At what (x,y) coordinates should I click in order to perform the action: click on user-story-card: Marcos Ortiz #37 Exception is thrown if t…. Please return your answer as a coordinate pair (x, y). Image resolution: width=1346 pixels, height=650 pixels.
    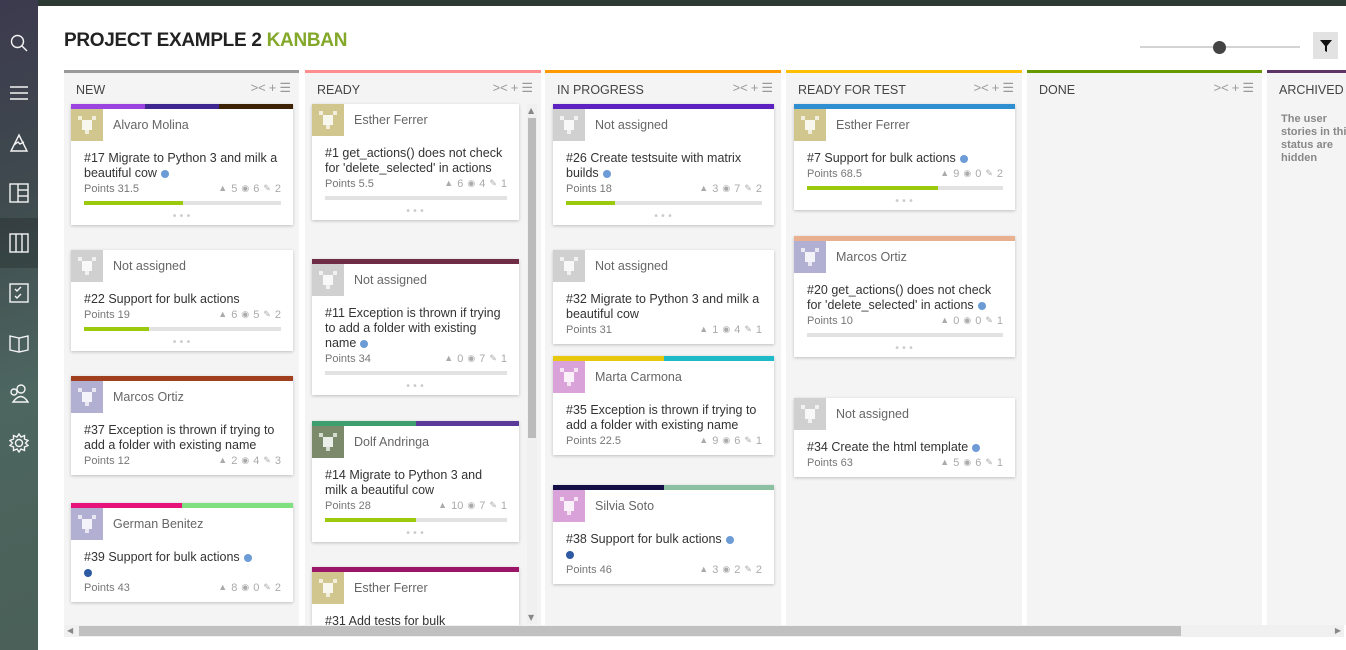
    Looking at the image, I should click on (182, 425).